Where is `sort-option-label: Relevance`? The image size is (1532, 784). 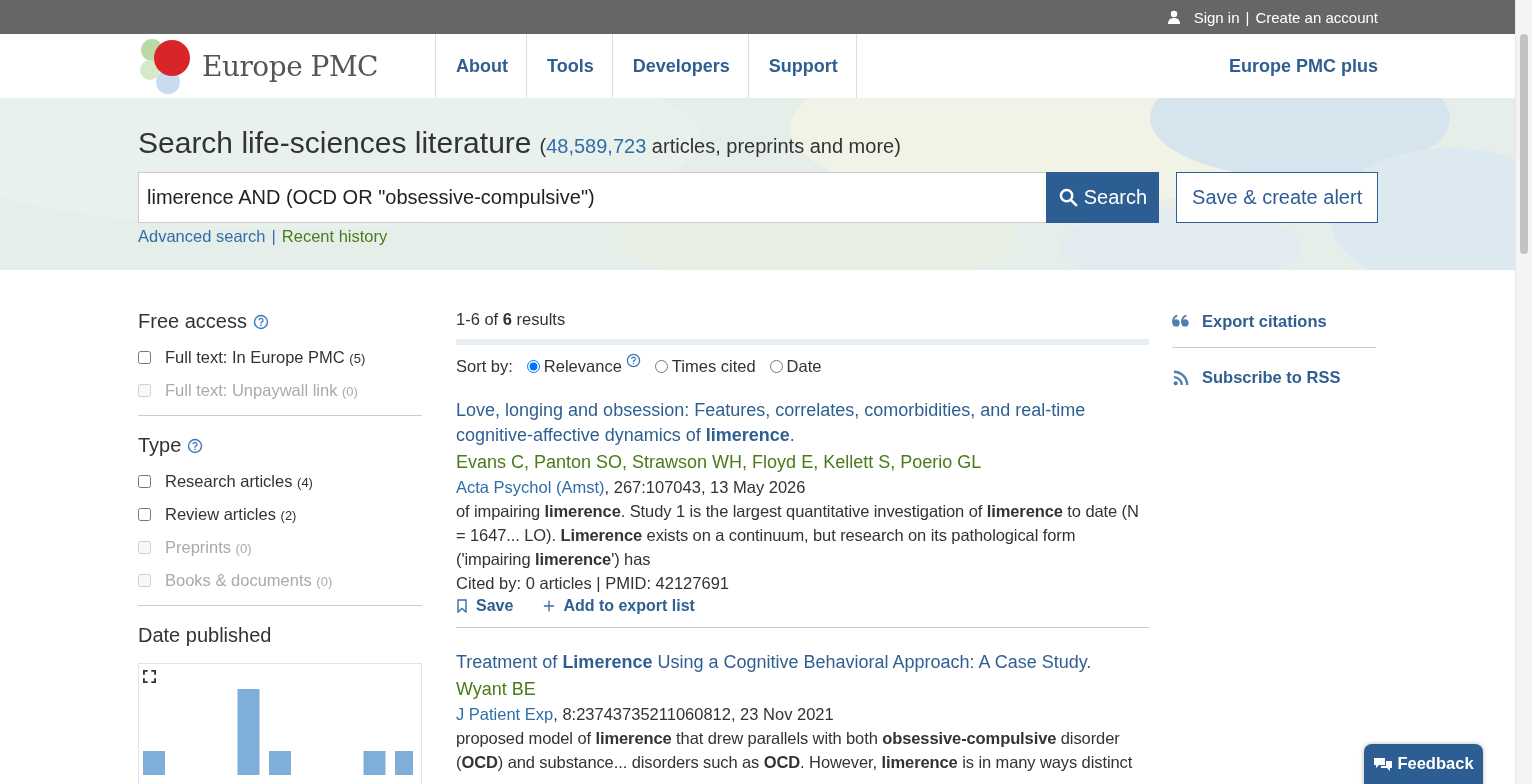 sort-option-label: Relevance is located at coordinates (582, 366).